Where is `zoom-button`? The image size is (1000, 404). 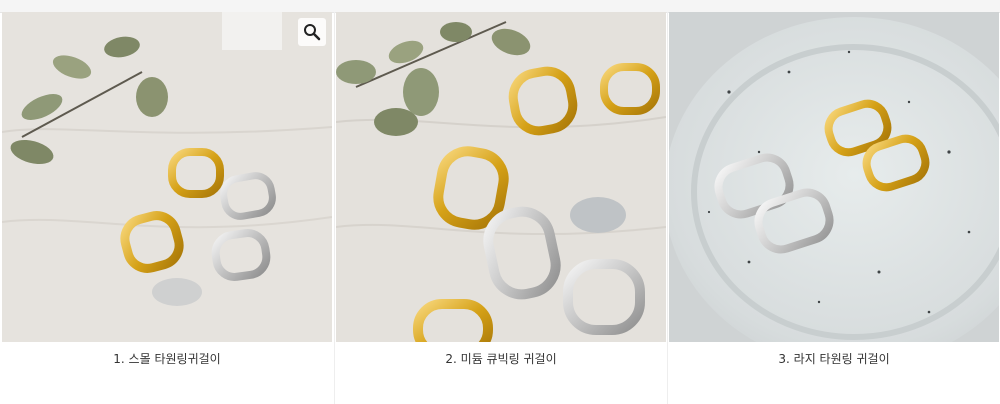
zoom-button is located at coordinates (312, 32).